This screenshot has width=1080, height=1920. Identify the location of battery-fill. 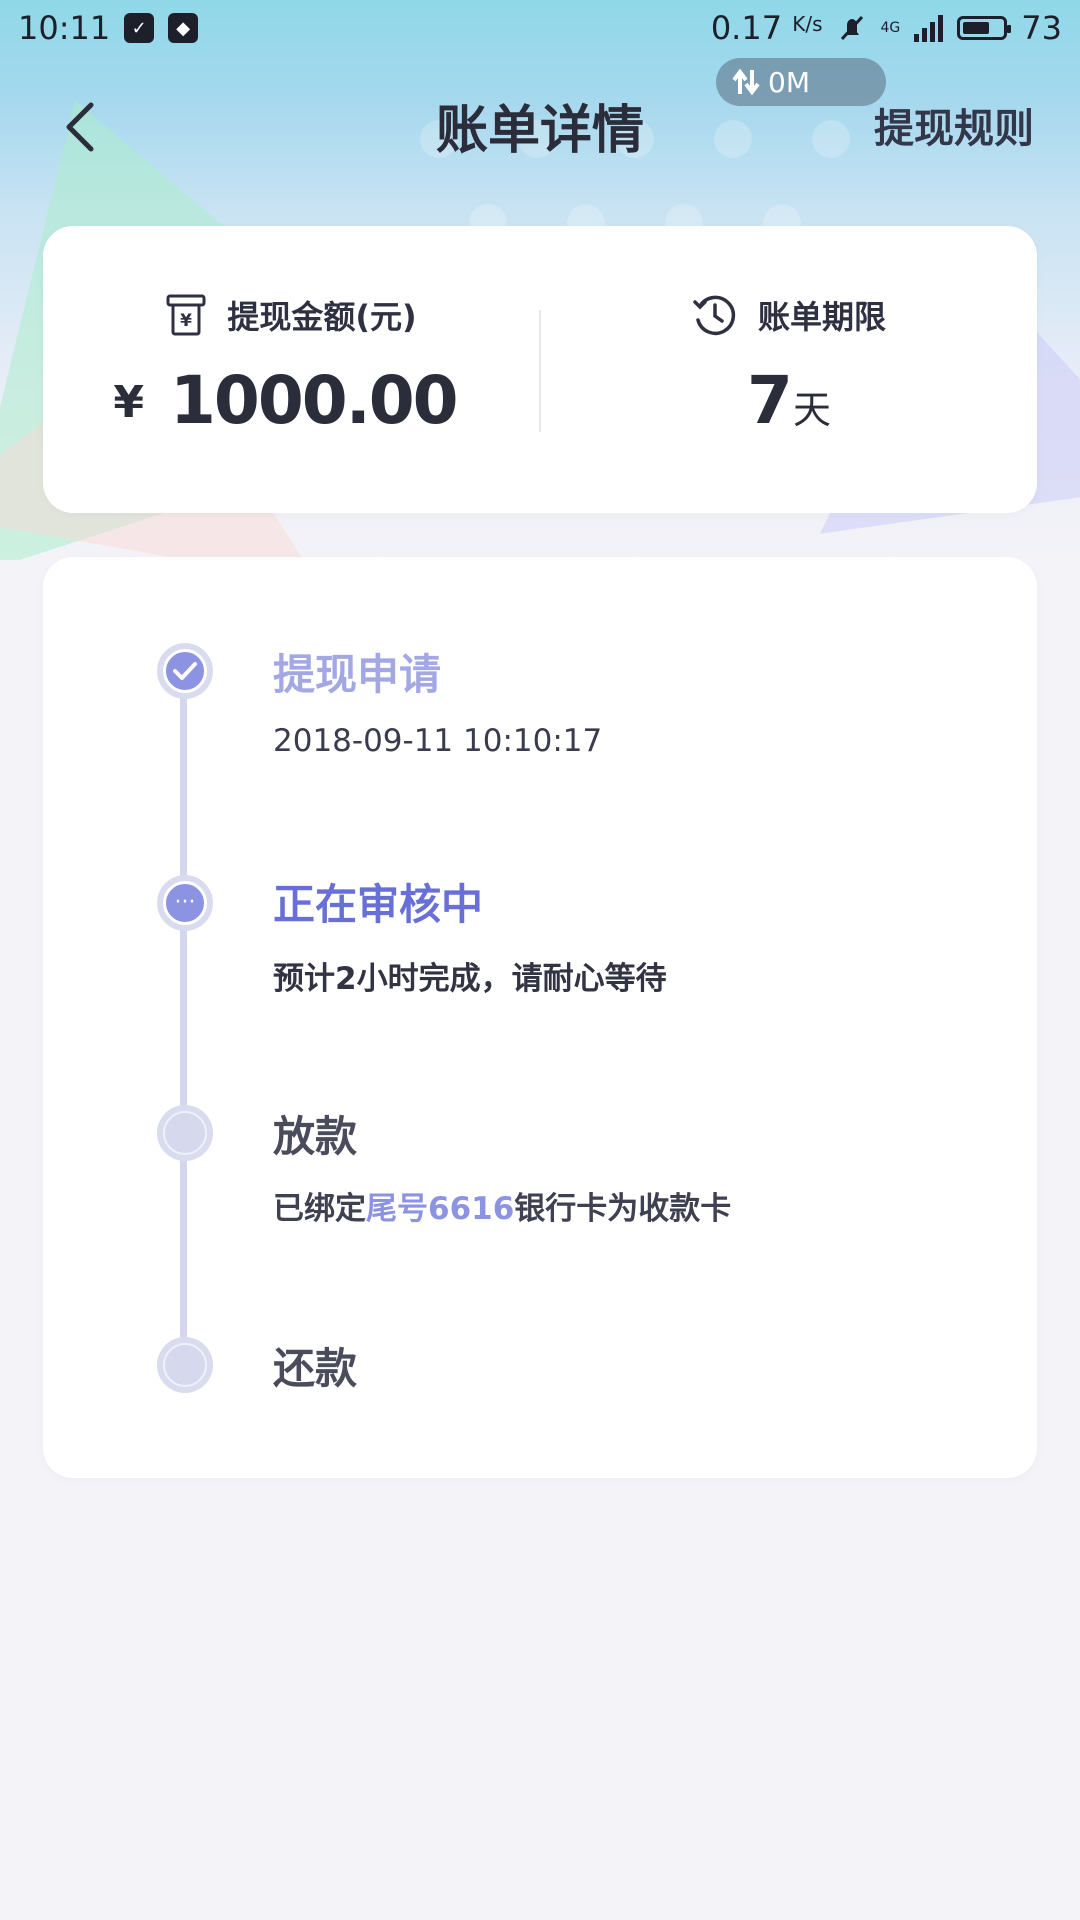
(976, 28).